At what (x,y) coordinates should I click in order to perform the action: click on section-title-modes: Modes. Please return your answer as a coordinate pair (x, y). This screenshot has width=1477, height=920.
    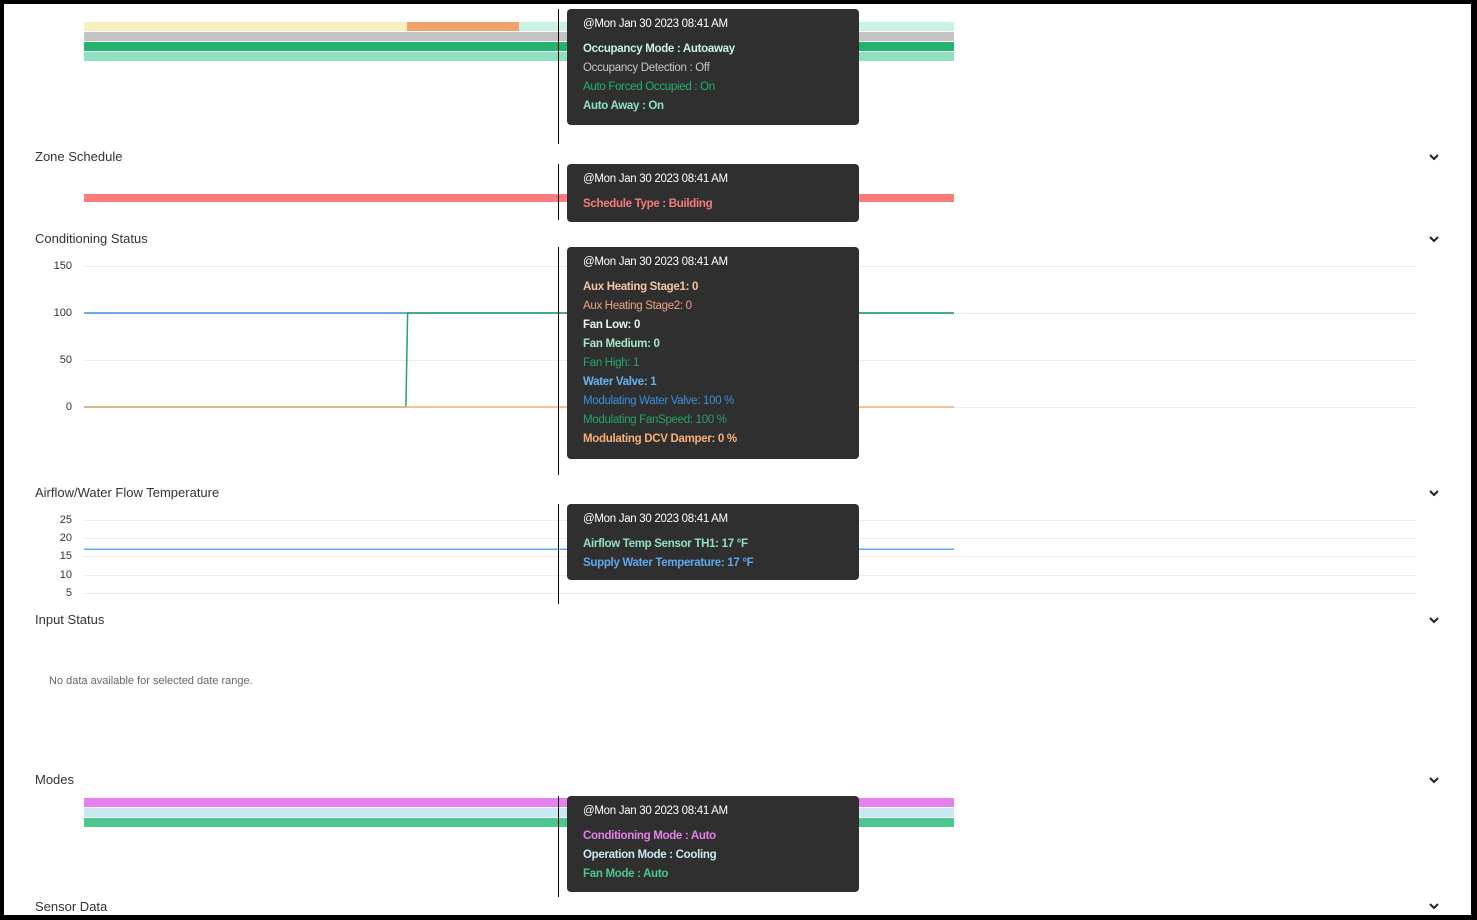
    Looking at the image, I should click on (55, 779).